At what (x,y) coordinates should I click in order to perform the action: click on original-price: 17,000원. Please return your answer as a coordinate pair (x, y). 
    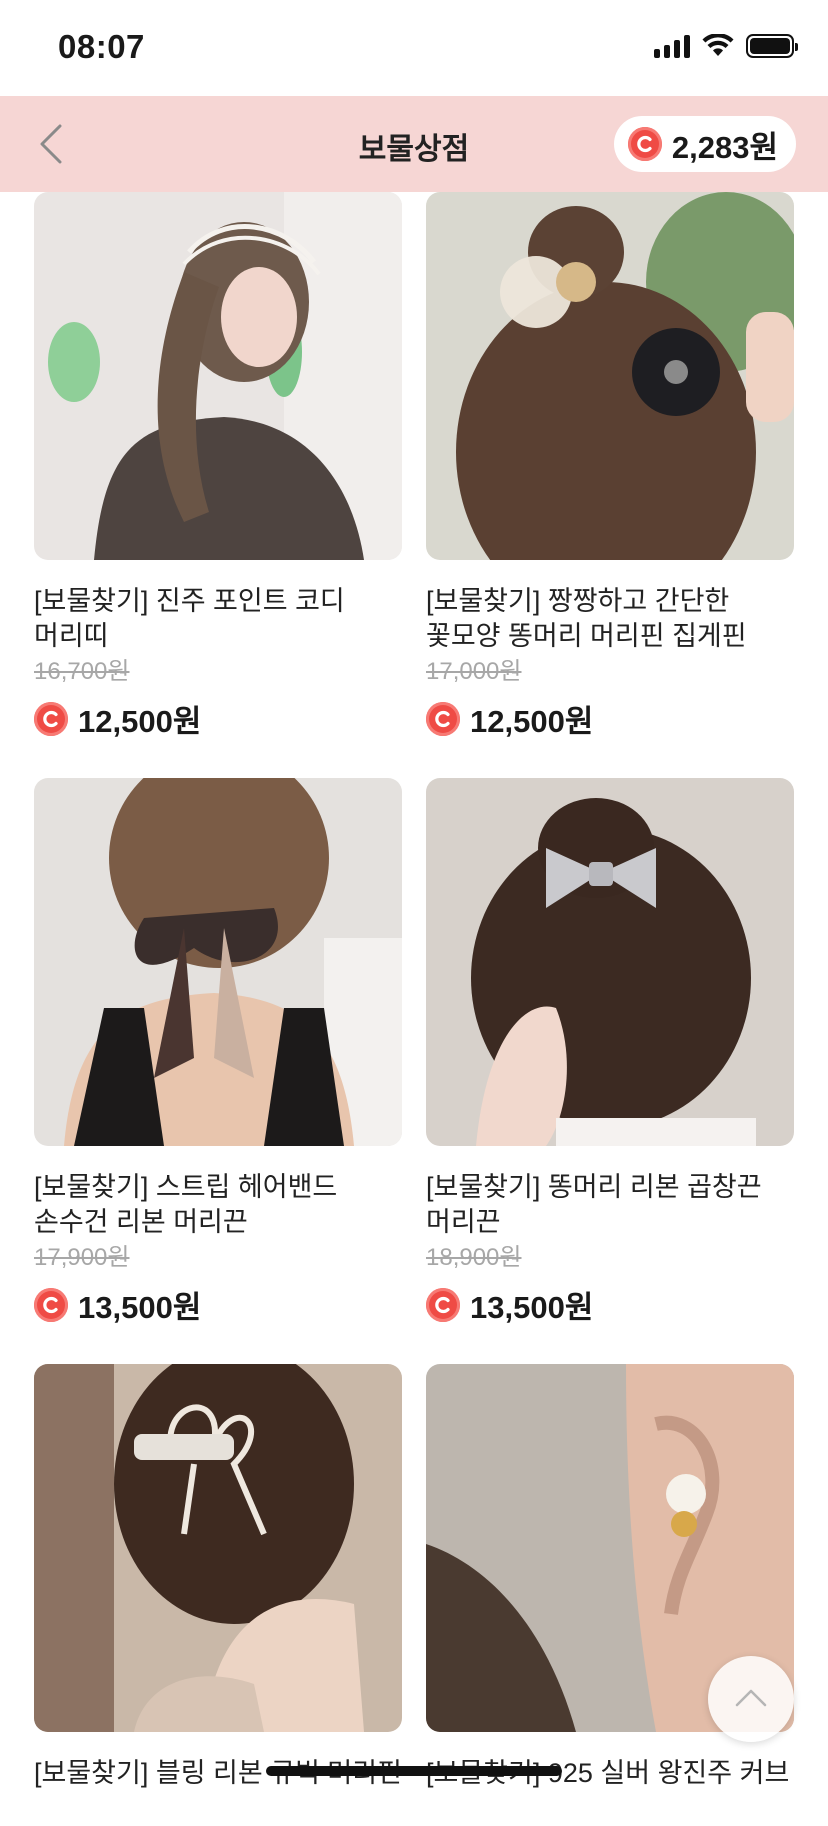
    Looking at the image, I should click on (474, 671).